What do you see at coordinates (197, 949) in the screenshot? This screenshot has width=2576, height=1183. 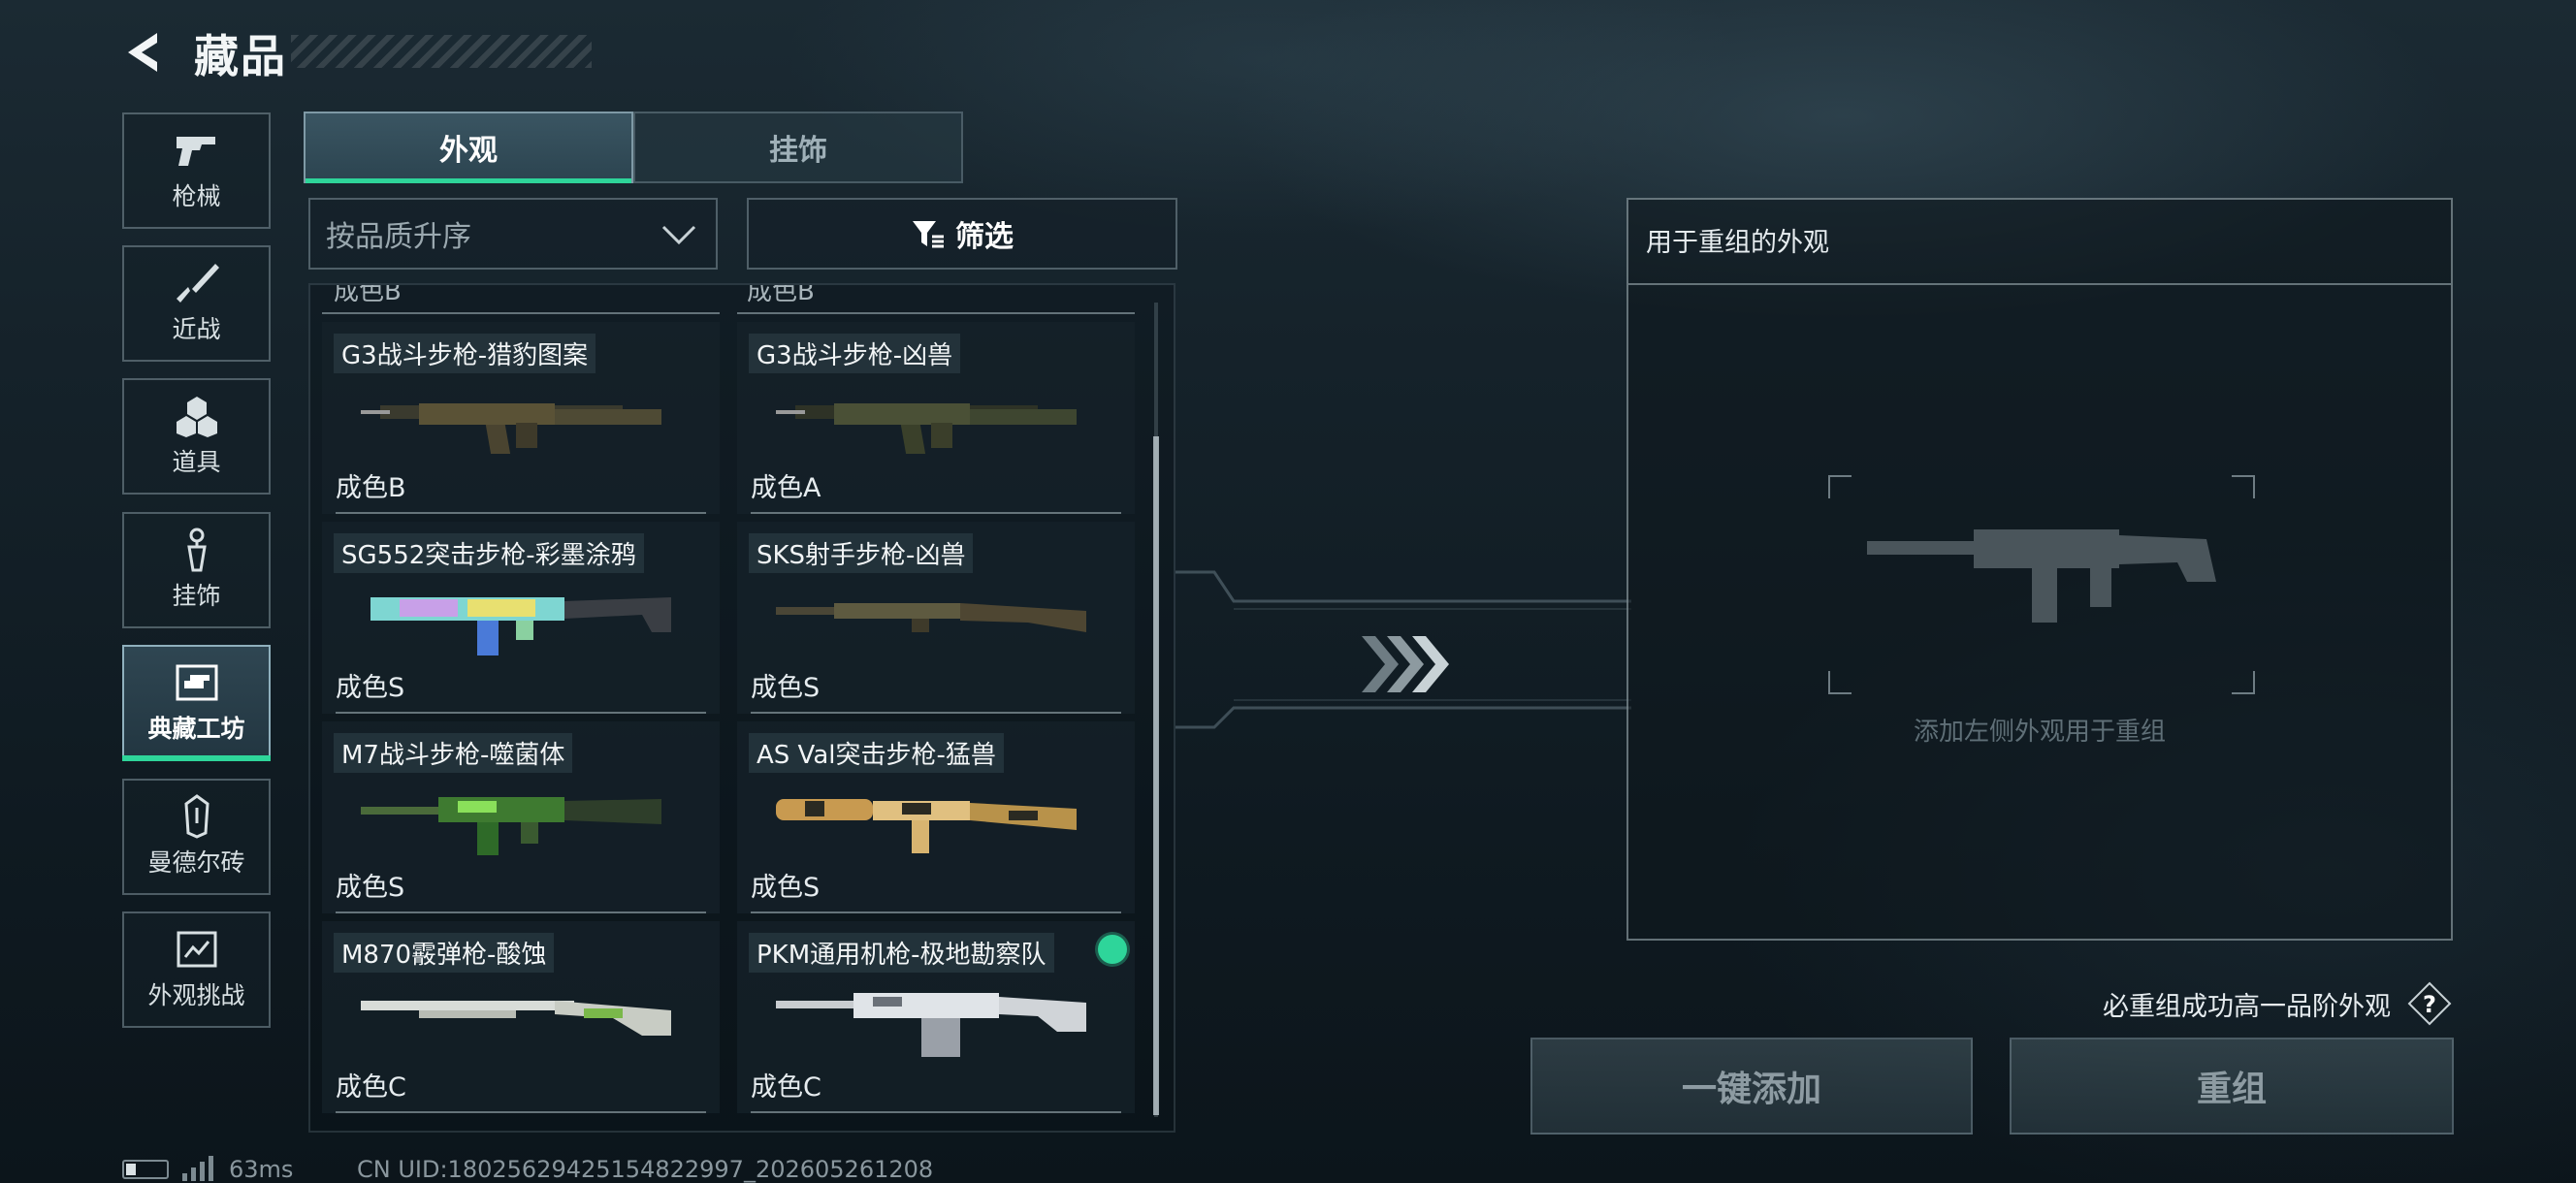 I see `challenge-icon` at bounding box center [197, 949].